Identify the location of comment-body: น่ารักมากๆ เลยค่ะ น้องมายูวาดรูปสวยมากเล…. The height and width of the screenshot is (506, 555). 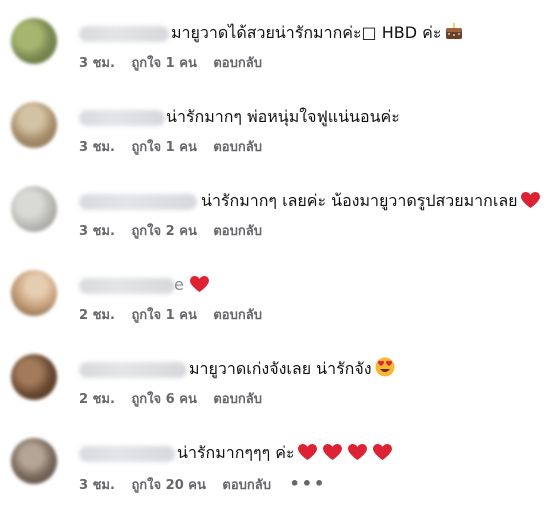
(359, 200).